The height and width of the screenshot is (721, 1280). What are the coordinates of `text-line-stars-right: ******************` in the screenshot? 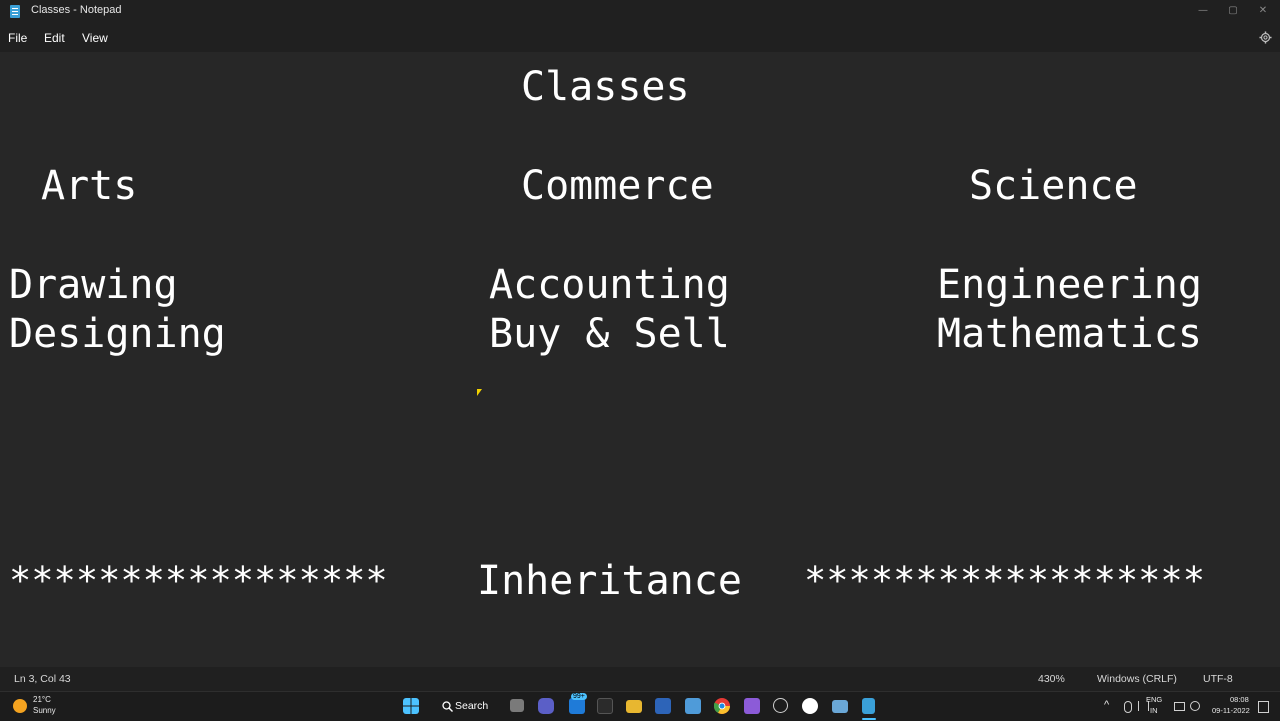 It's located at (1004, 580).